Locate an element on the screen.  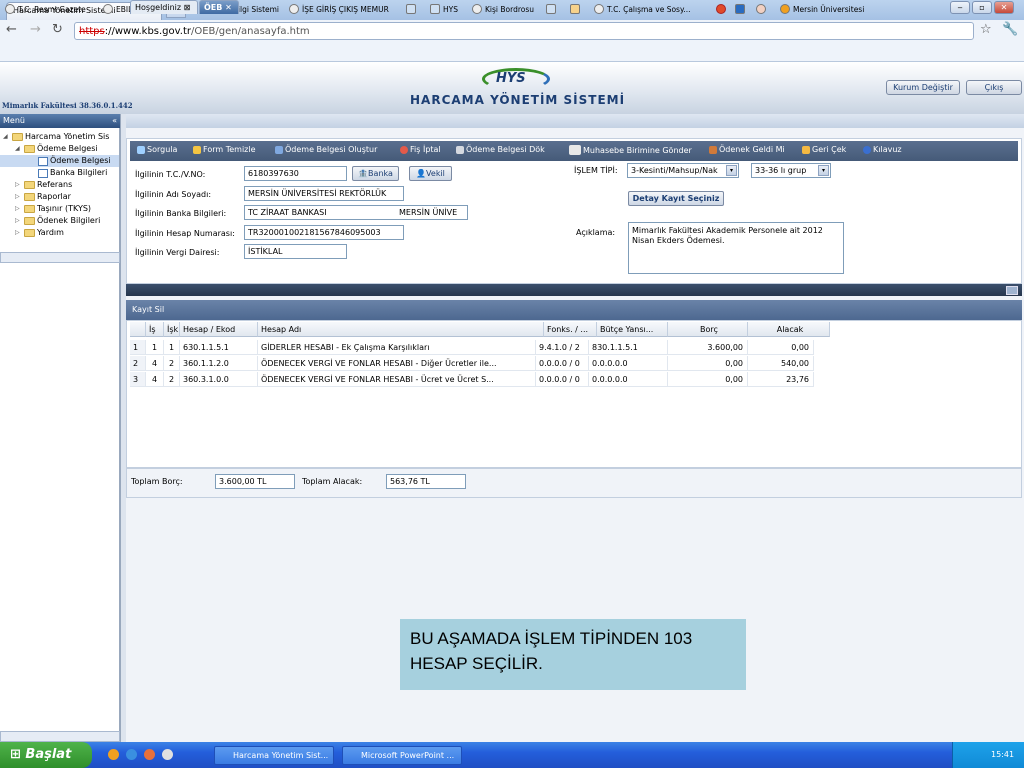
kayit-sil-bar: Kayıt Sil is located at coordinates (574, 310).